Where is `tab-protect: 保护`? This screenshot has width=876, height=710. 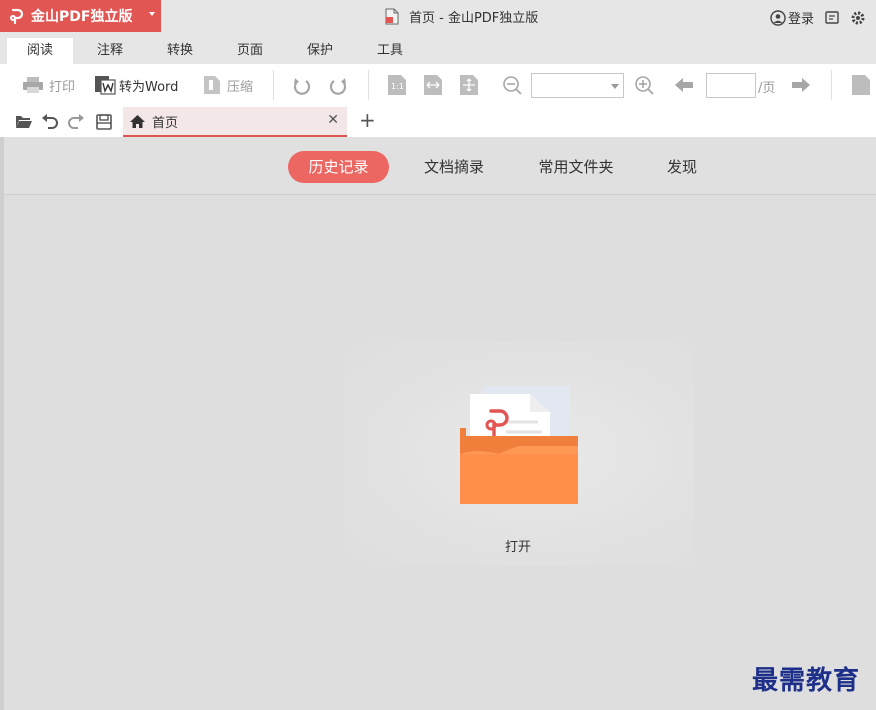 tab-protect: 保护 is located at coordinates (320, 51).